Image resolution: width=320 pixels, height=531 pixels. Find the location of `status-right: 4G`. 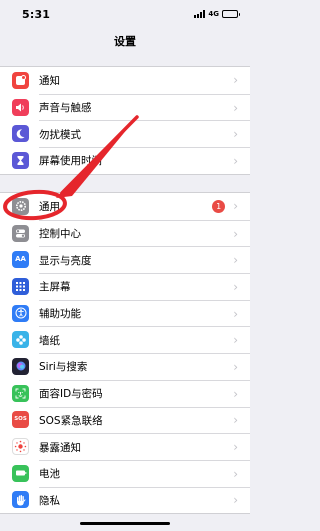

status-right: 4G is located at coordinates (217, 14).